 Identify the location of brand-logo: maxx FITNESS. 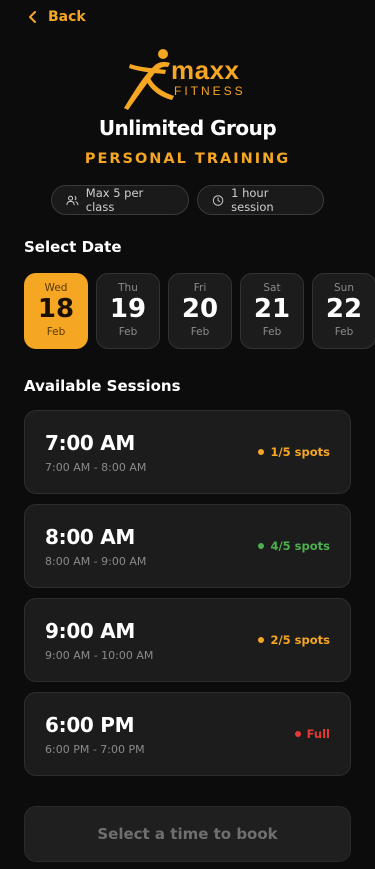
(187, 77).